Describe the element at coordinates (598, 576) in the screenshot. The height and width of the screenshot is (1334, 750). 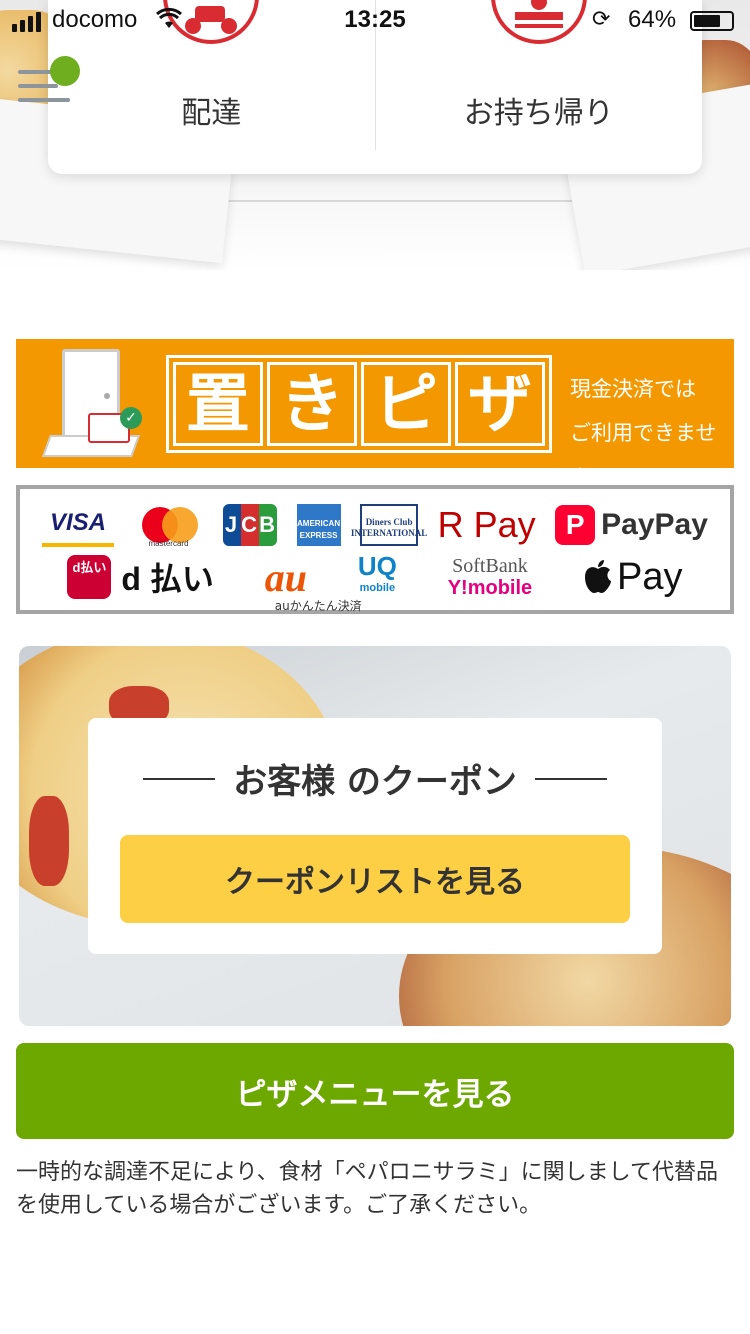
I see `apple-icon` at that location.